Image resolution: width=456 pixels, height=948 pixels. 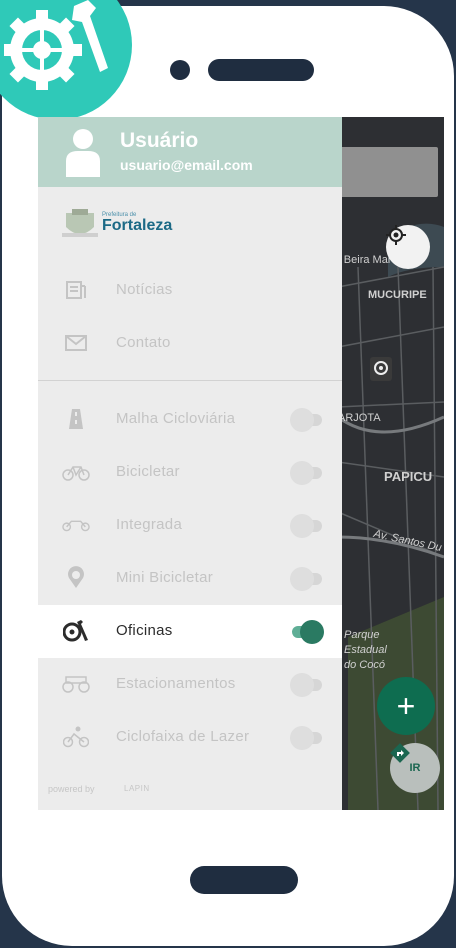 I want to click on user-name: Usuário, so click(x=159, y=140).